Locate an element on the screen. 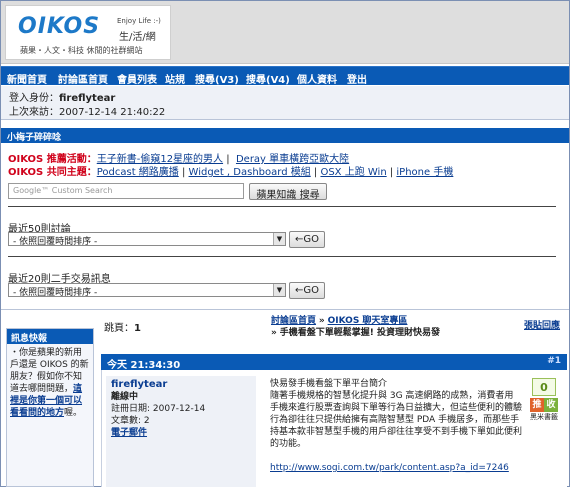 This screenshot has width=570, height=487. nav-search-v4: 搜尋(V4) is located at coordinates (268, 78).